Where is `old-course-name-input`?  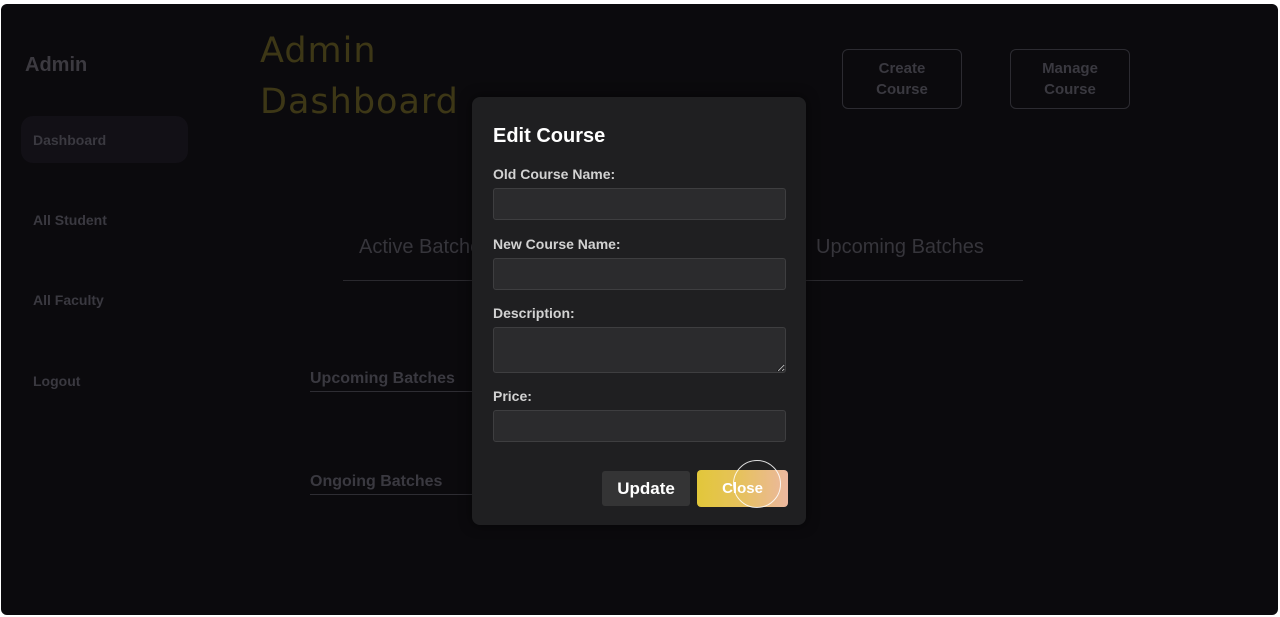
old-course-name-input is located at coordinates (639, 204).